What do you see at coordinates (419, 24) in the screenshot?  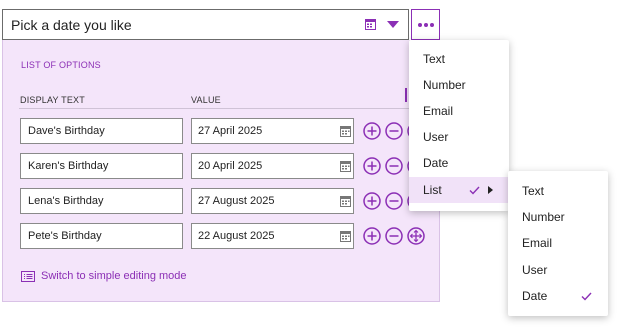 I see `more-dots-icon` at bounding box center [419, 24].